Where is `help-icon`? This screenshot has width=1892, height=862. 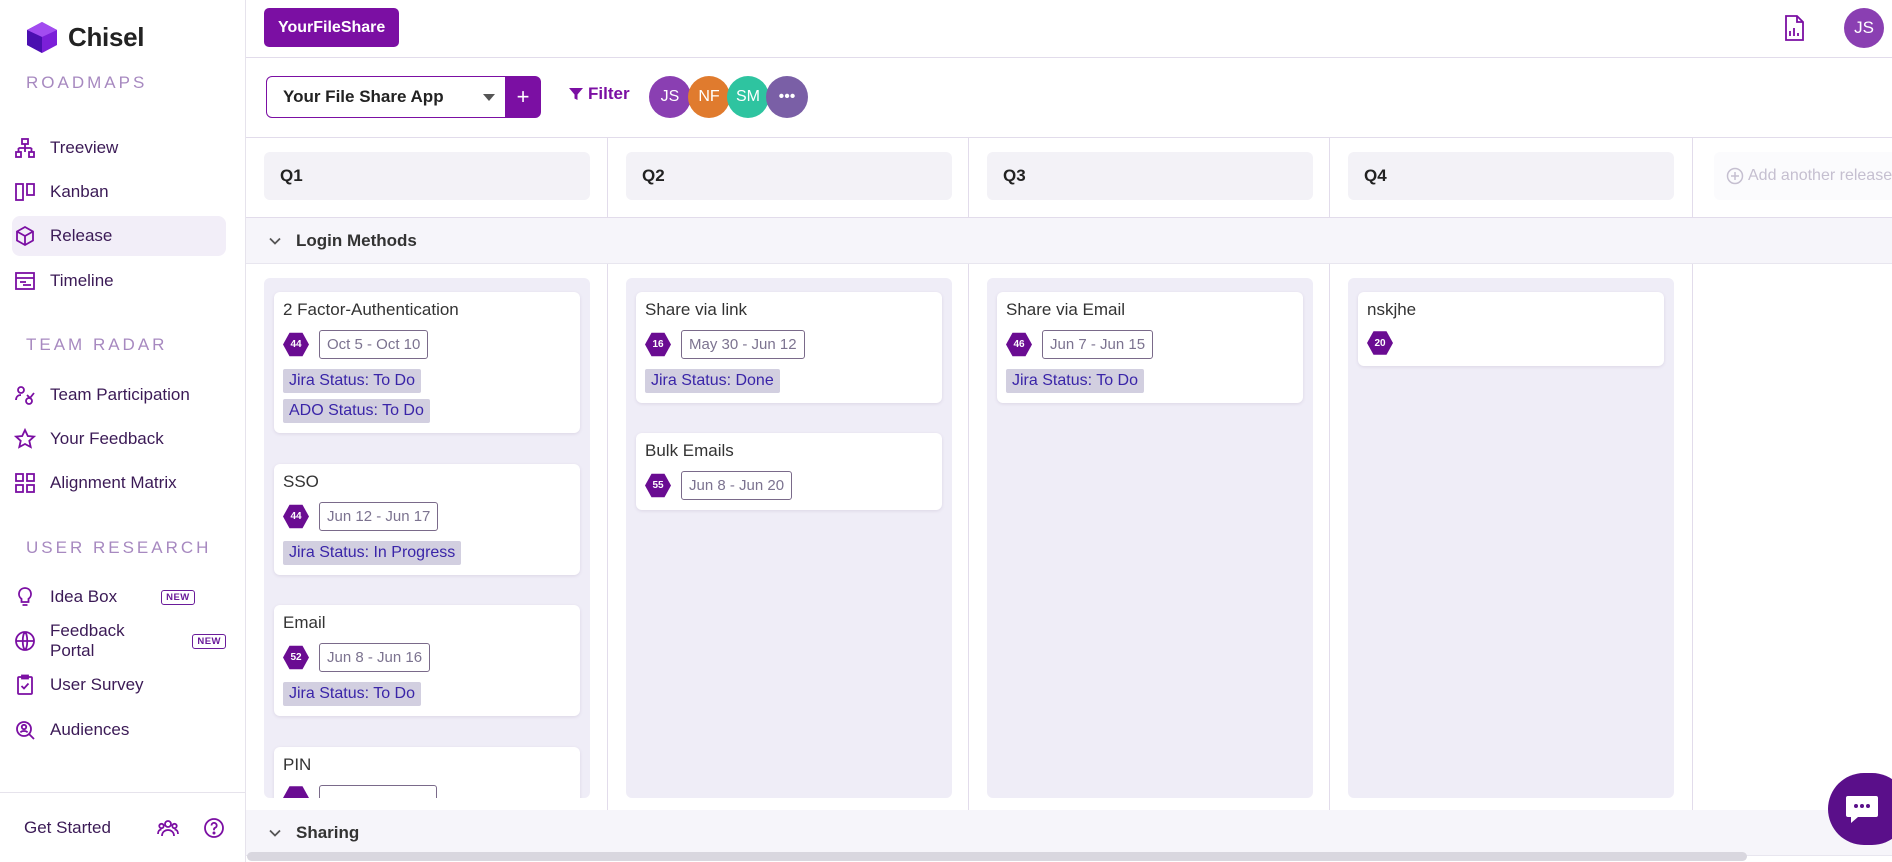 help-icon is located at coordinates (214, 828).